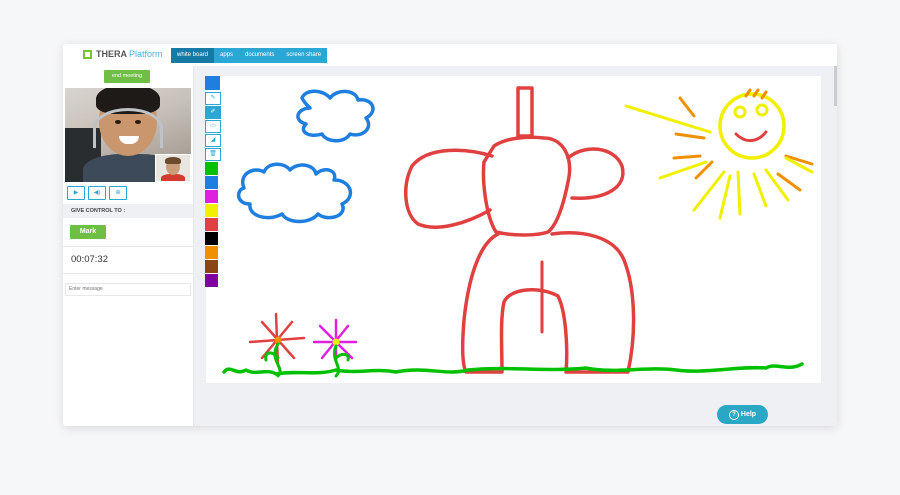 Image resolution: width=900 pixels, height=495 pixels. Describe the element at coordinates (173, 177) in the screenshot. I see `pip-shirt` at that location.